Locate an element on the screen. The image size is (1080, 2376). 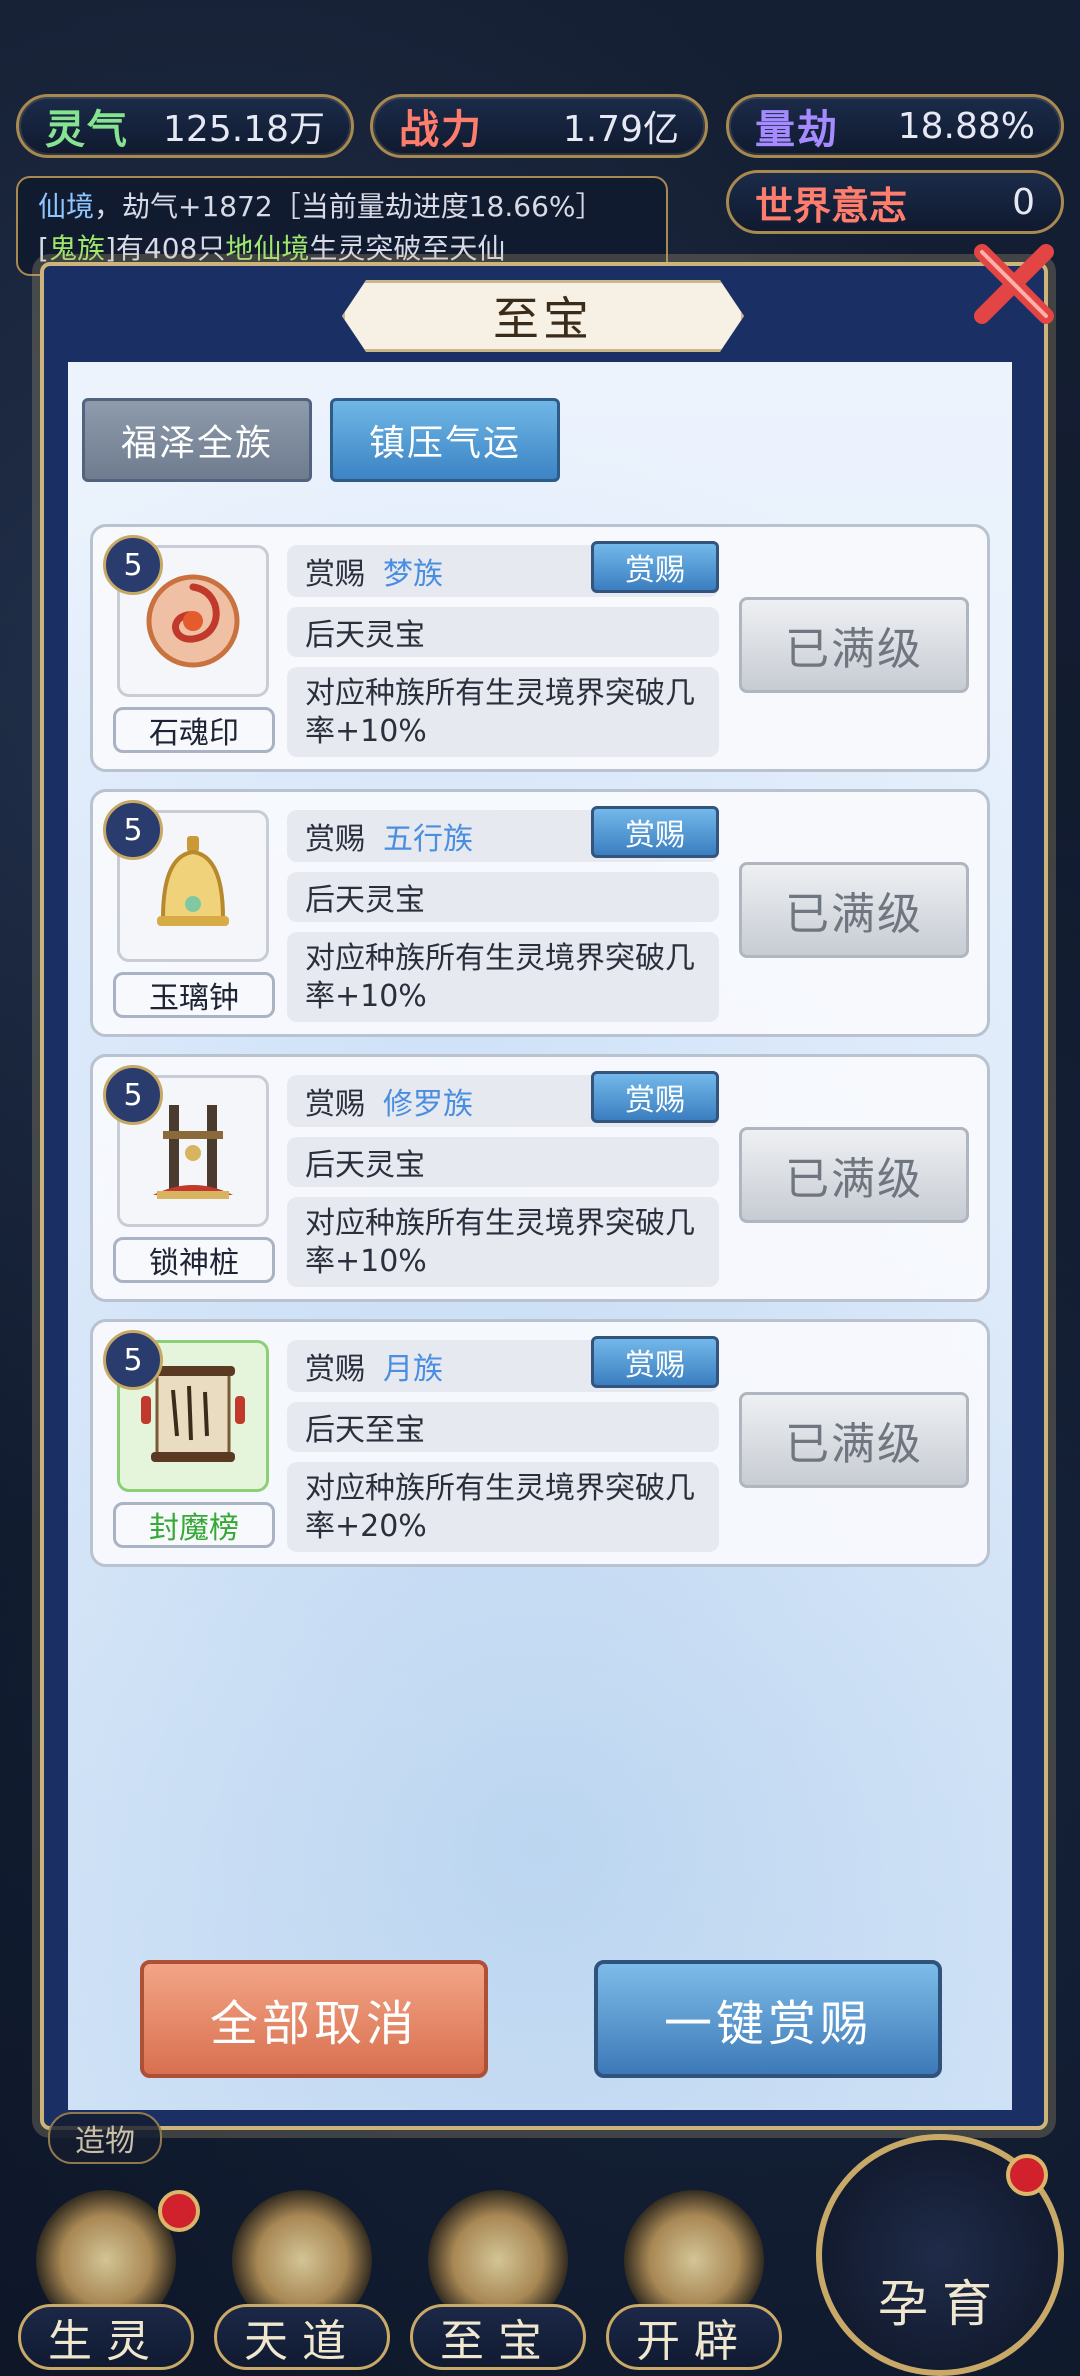
treasure-name: 石魂印 is located at coordinates (194, 730).